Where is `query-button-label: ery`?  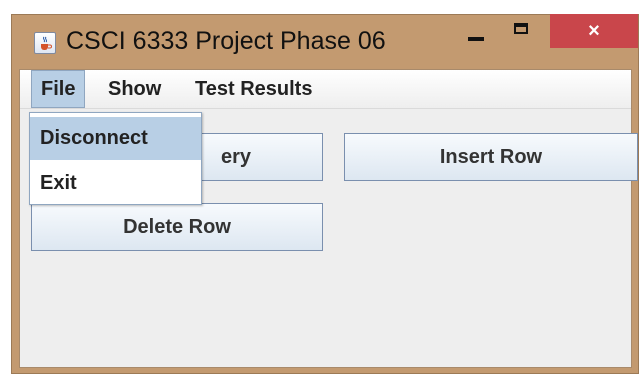 query-button-label: ery is located at coordinates (236, 157).